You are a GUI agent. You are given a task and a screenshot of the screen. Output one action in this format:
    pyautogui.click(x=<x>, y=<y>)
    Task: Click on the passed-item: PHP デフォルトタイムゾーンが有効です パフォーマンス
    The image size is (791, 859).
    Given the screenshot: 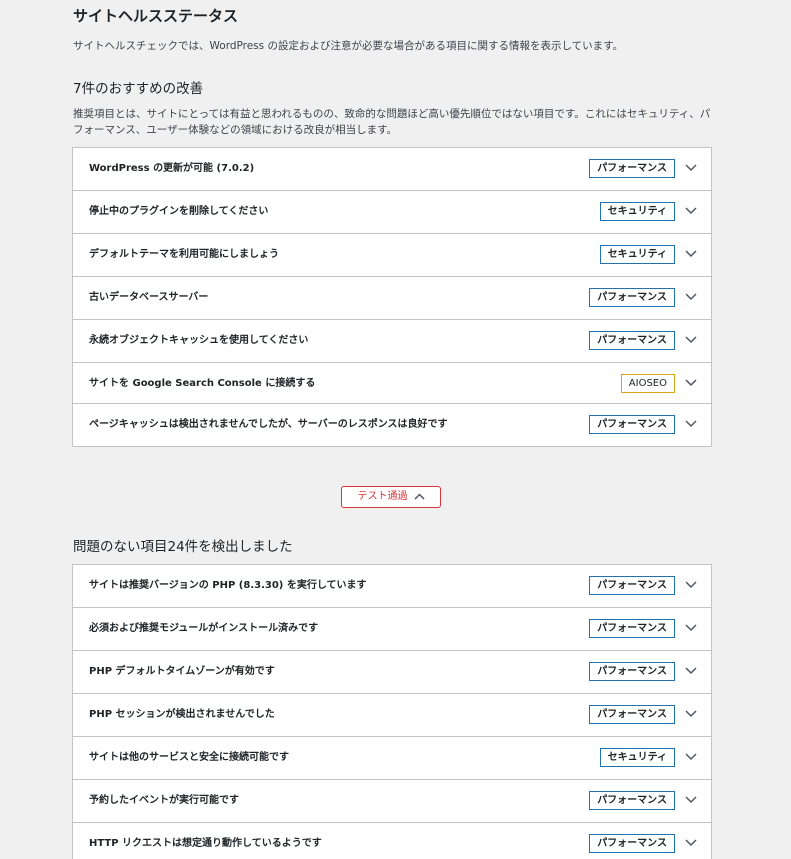 What is the action you would take?
    pyautogui.click(x=392, y=672)
    